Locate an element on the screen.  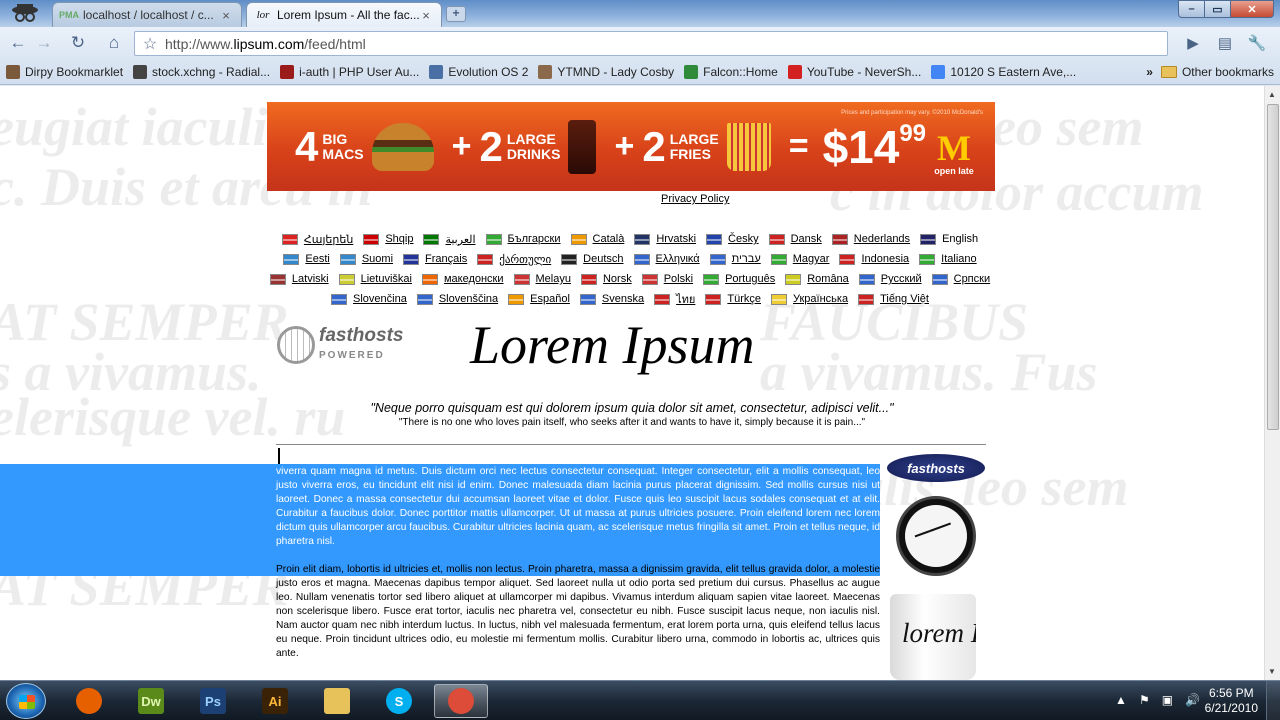
language-link: Indonesia is located at coordinates (874, 259).